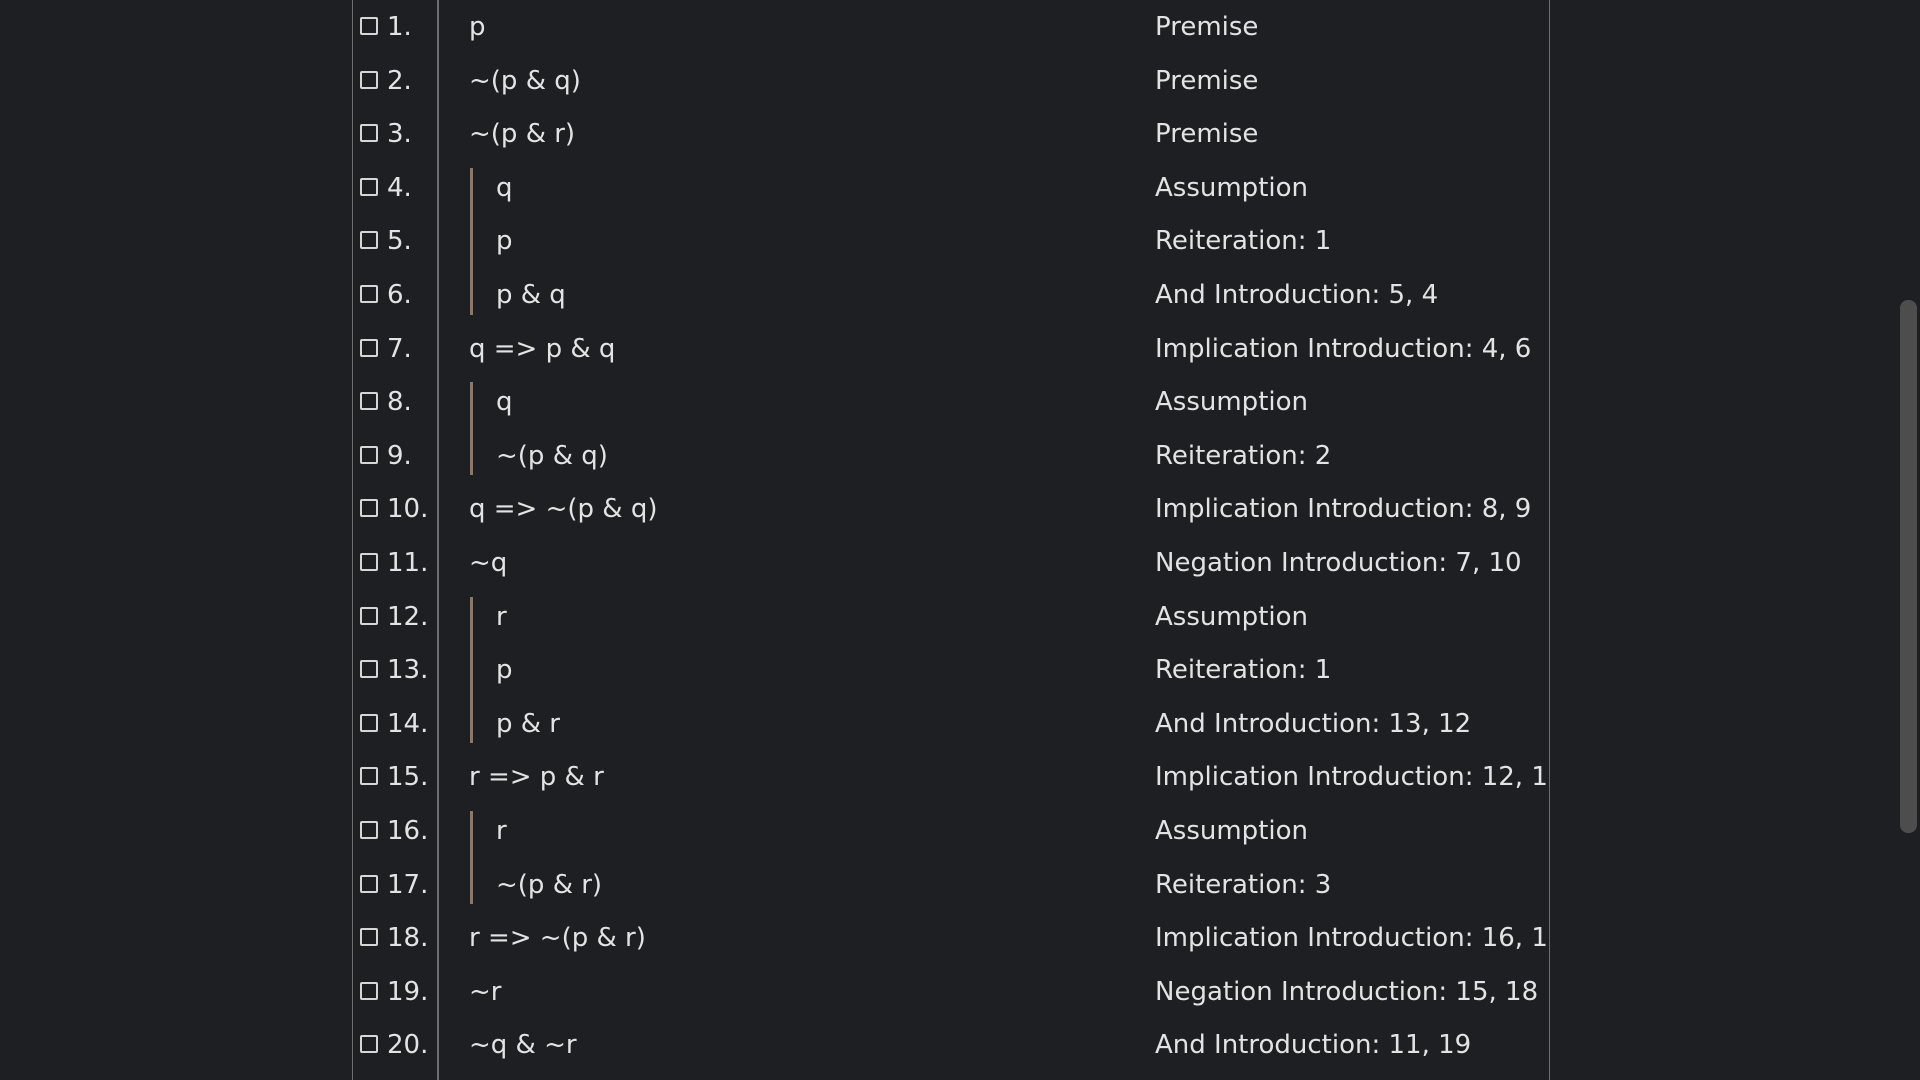 This screenshot has width=1920, height=1080. I want to click on formula: p & r, so click(528, 724).